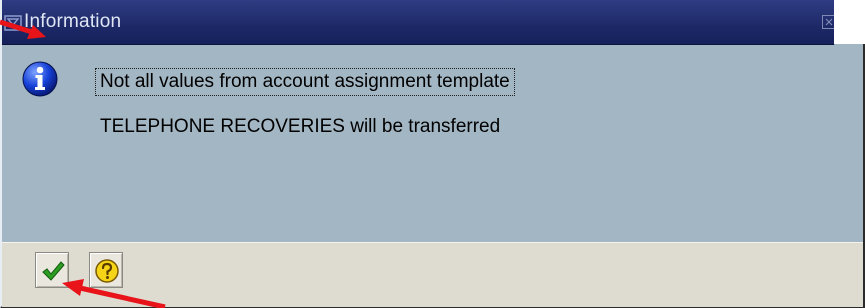  Describe the element at coordinates (40, 79) in the screenshot. I see `info-icon` at that location.